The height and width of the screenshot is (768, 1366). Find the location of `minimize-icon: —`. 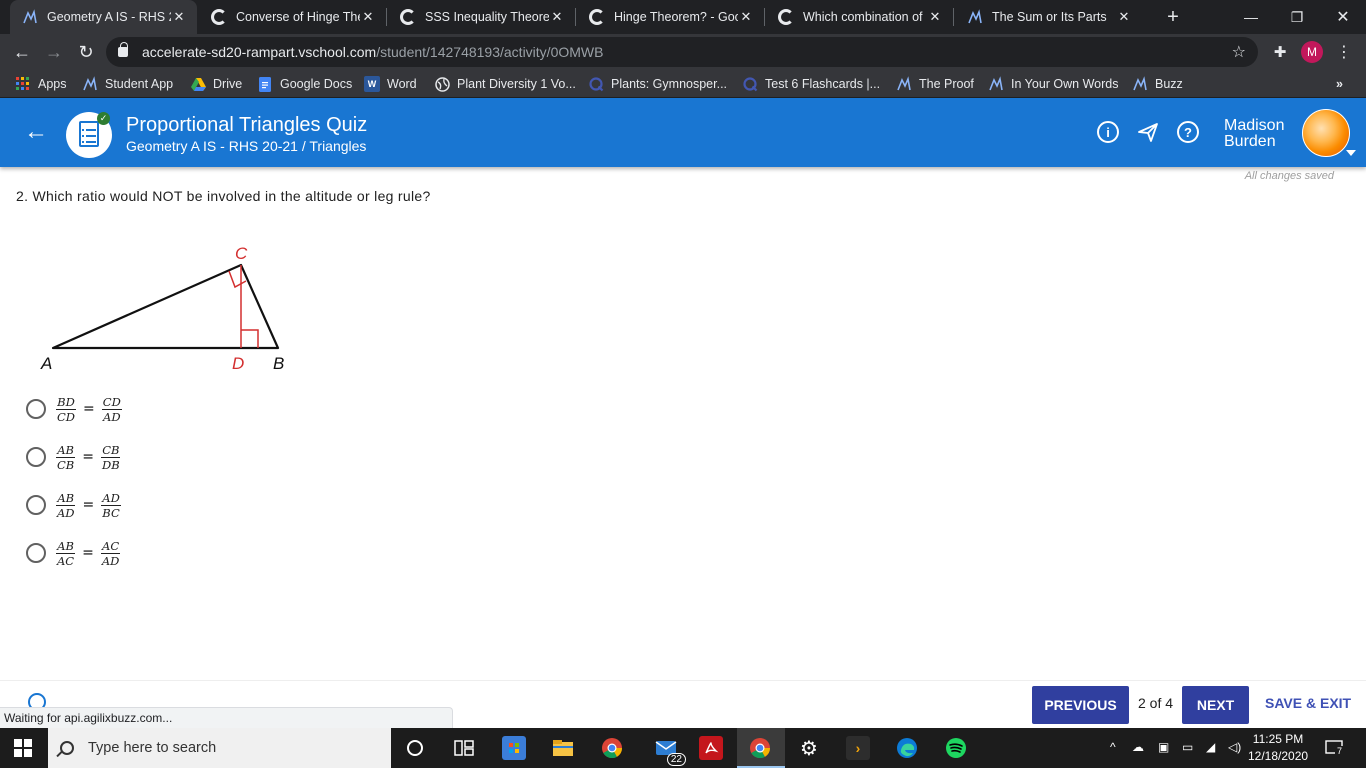

minimize-icon: — is located at coordinates (1251, 17).